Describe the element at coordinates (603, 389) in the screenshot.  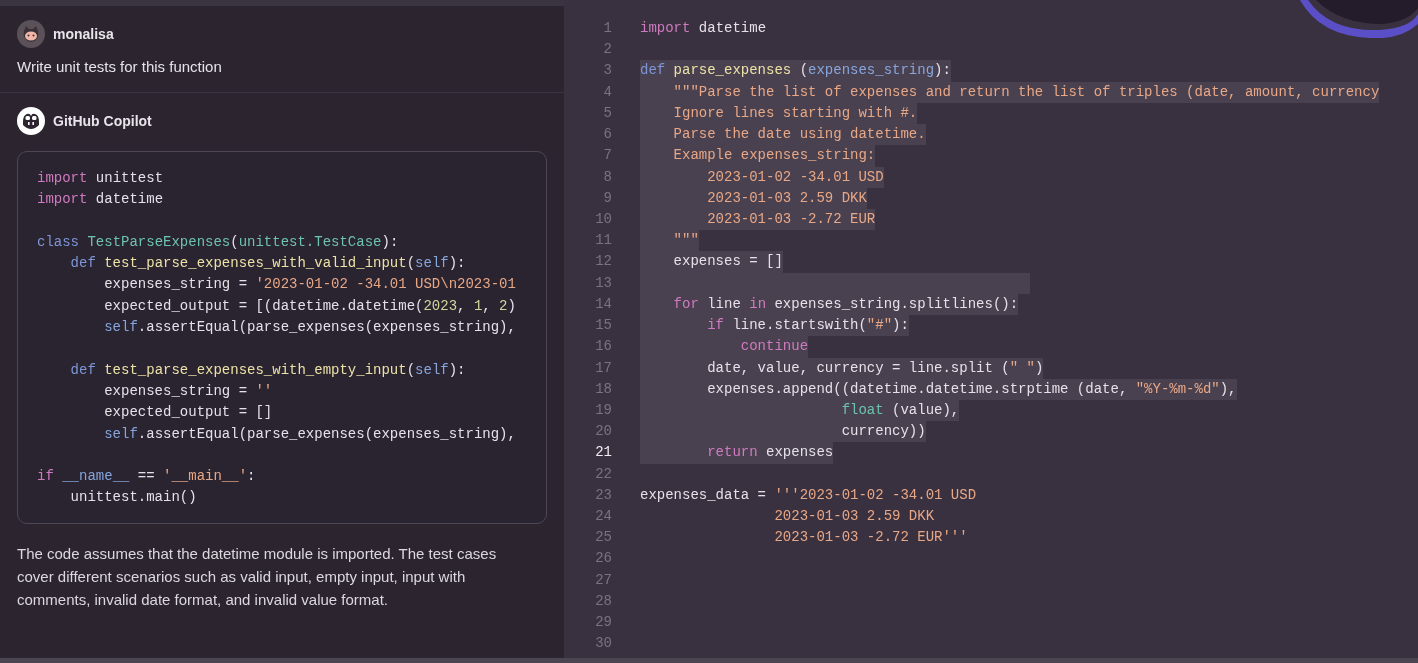
I see `line-number: 18` at that location.